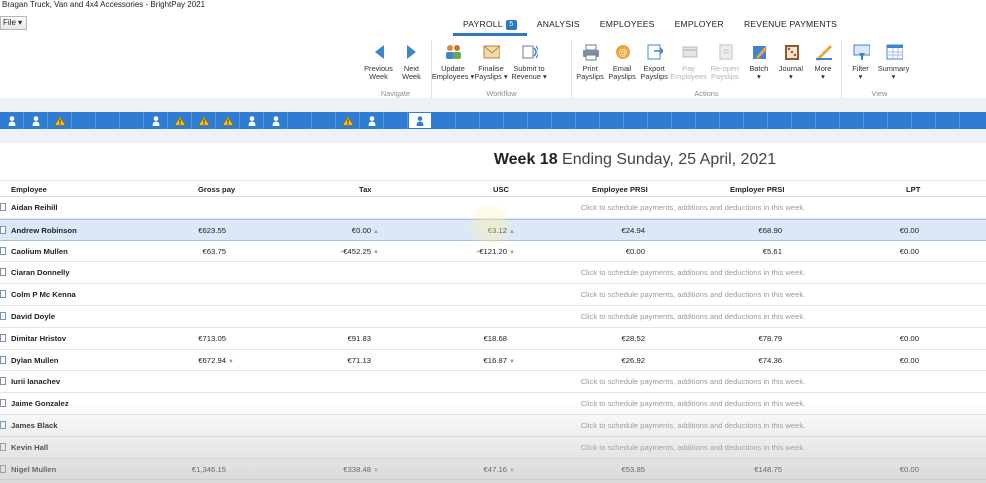 The image size is (986, 483). Describe the element at coordinates (590, 63) in the screenshot. I see `print-payslips-button: Print Payslips` at that location.